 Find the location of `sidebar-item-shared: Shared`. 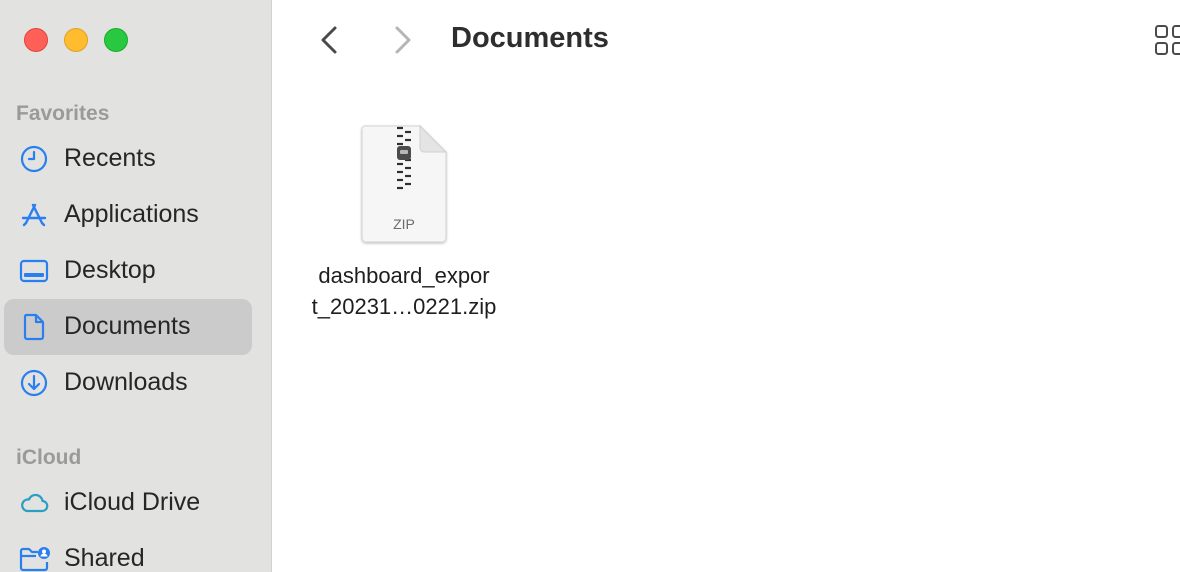

sidebar-item-shared: Shared is located at coordinates (128, 551).